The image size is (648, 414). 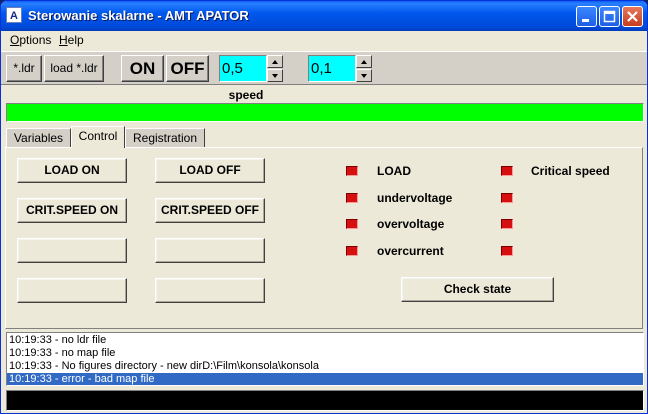 What do you see at coordinates (74, 68) in the screenshot?
I see `load-ldr-button: load *.ldr` at bounding box center [74, 68].